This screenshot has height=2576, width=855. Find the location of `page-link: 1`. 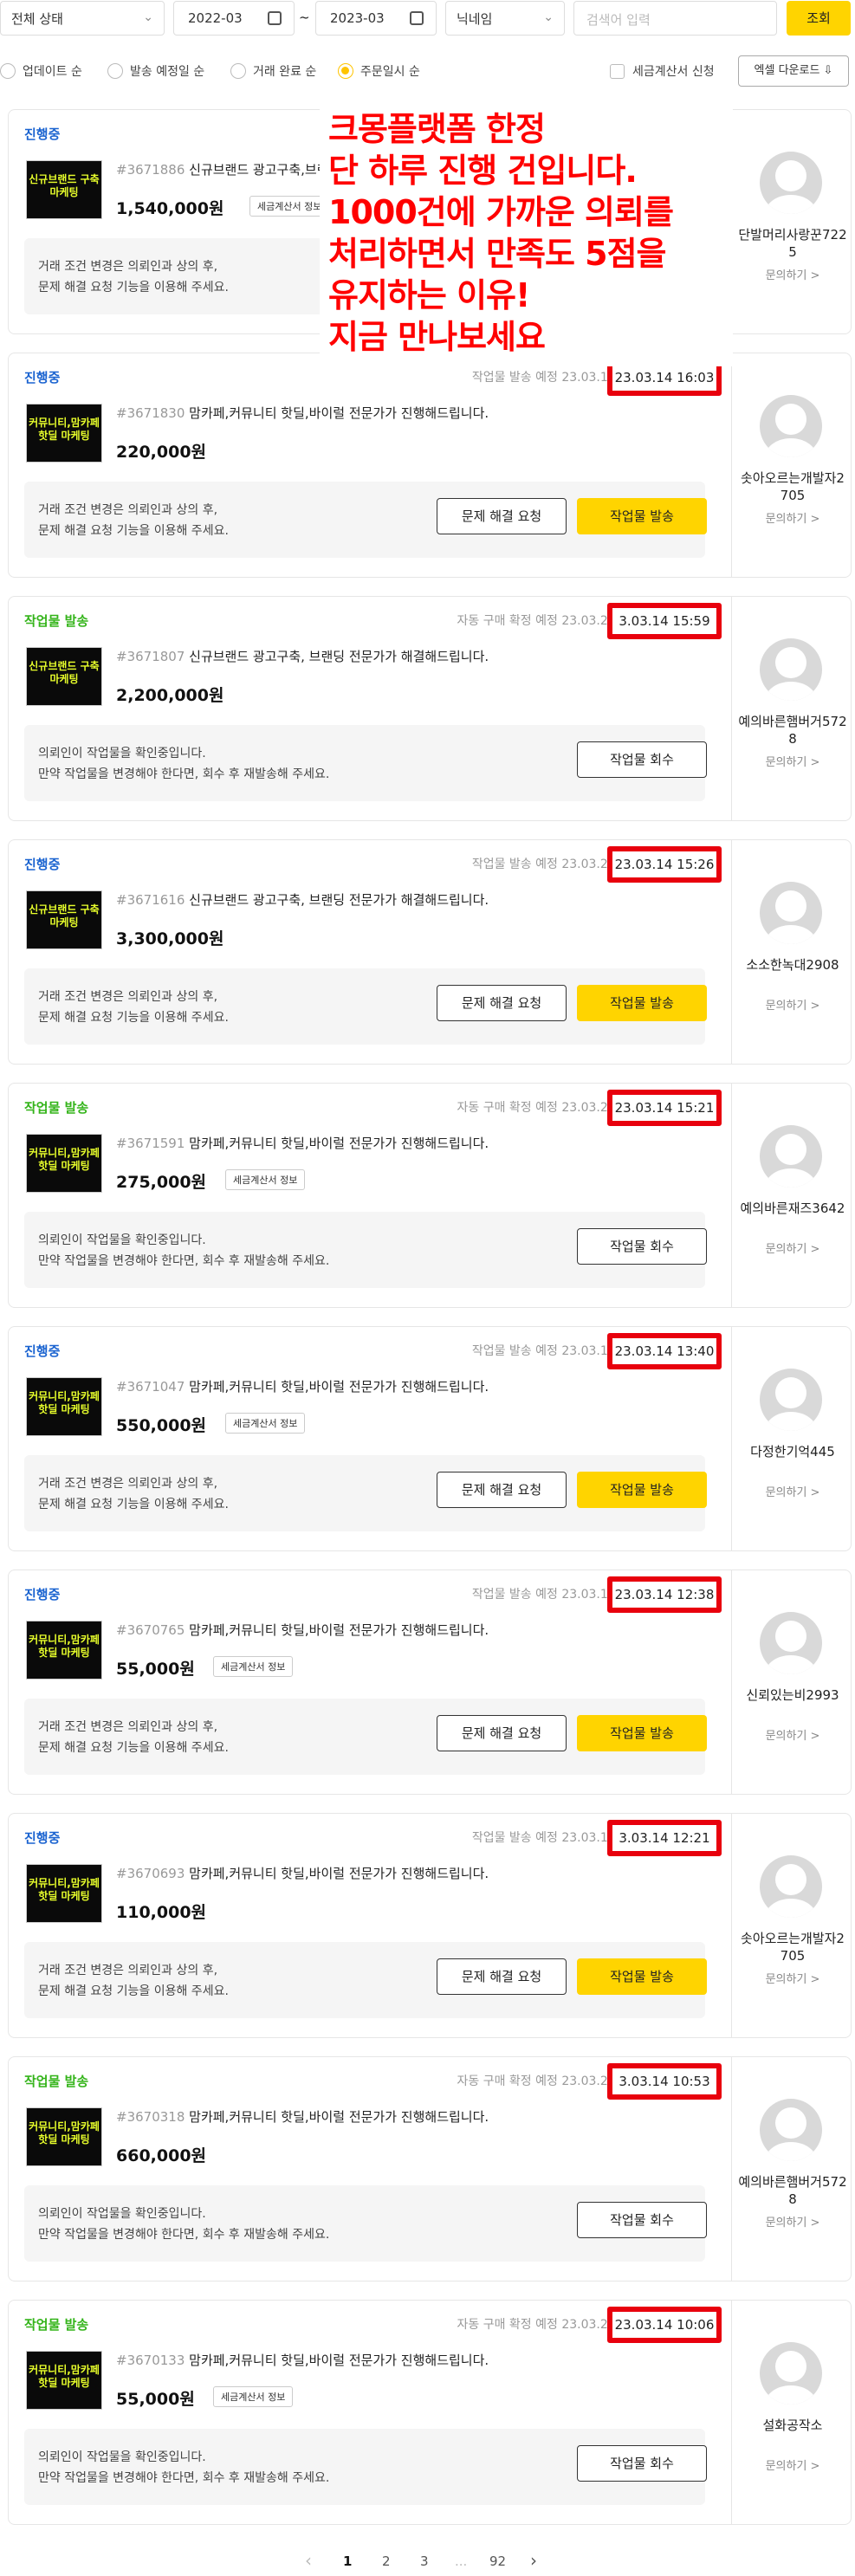

page-link: 1 is located at coordinates (347, 2561).